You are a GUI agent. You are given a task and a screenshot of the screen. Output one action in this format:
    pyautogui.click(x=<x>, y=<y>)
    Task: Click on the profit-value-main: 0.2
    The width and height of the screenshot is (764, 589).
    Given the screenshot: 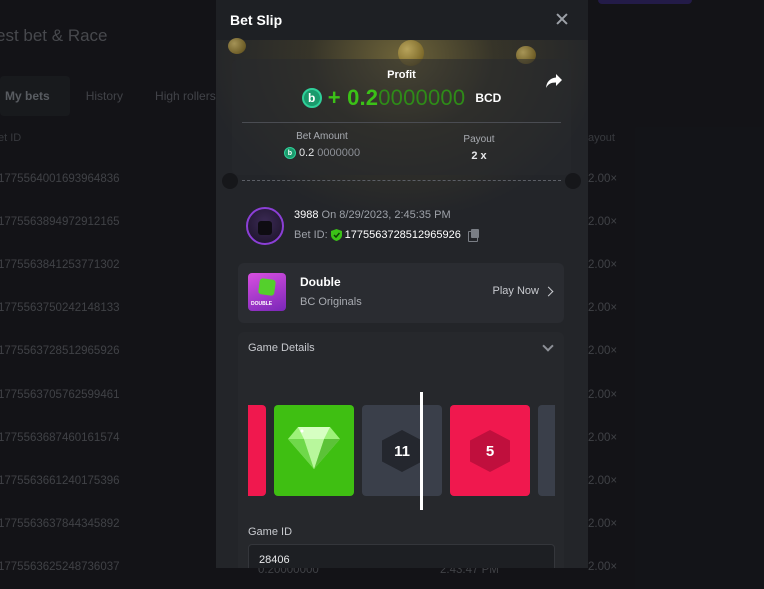 What is the action you would take?
    pyautogui.click(x=363, y=97)
    